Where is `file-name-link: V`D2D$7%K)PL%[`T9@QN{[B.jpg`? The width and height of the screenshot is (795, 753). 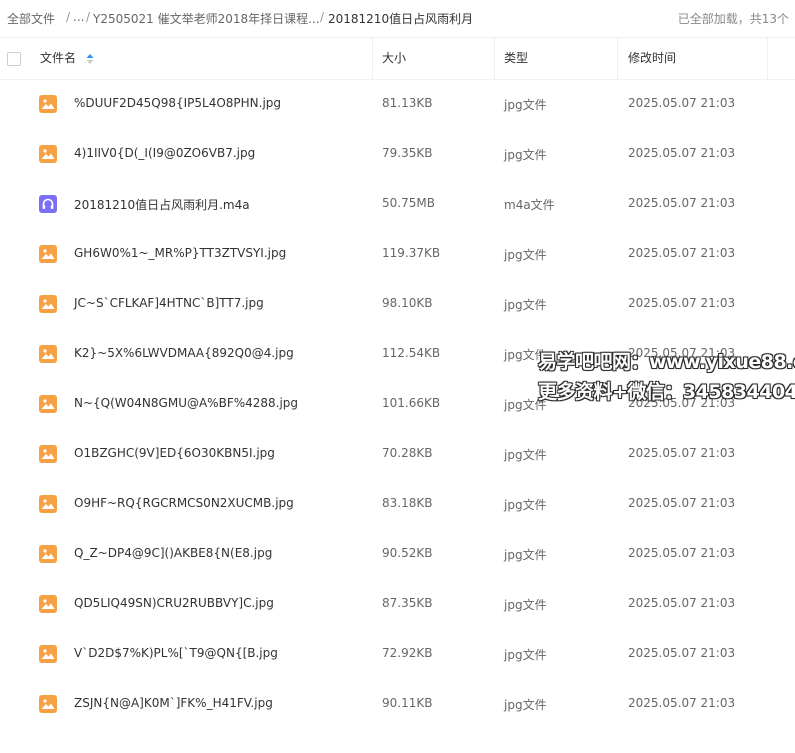
file-name-link: V`D2D$7%K)PL%[`T9@QN{[B.jpg is located at coordinates (176, 653).